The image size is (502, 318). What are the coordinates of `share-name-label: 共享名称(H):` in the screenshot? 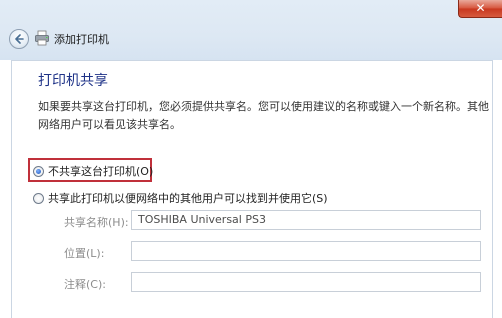 It's located at (96, 222).